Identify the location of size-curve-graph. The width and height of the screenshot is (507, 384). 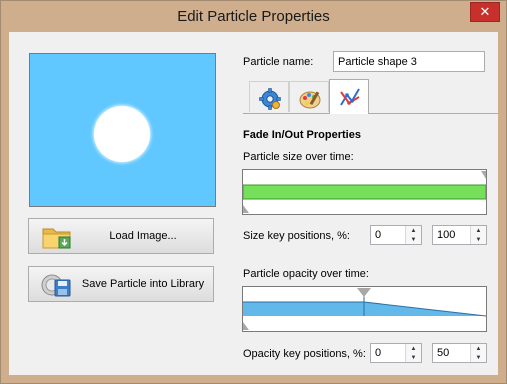
(364, 192).